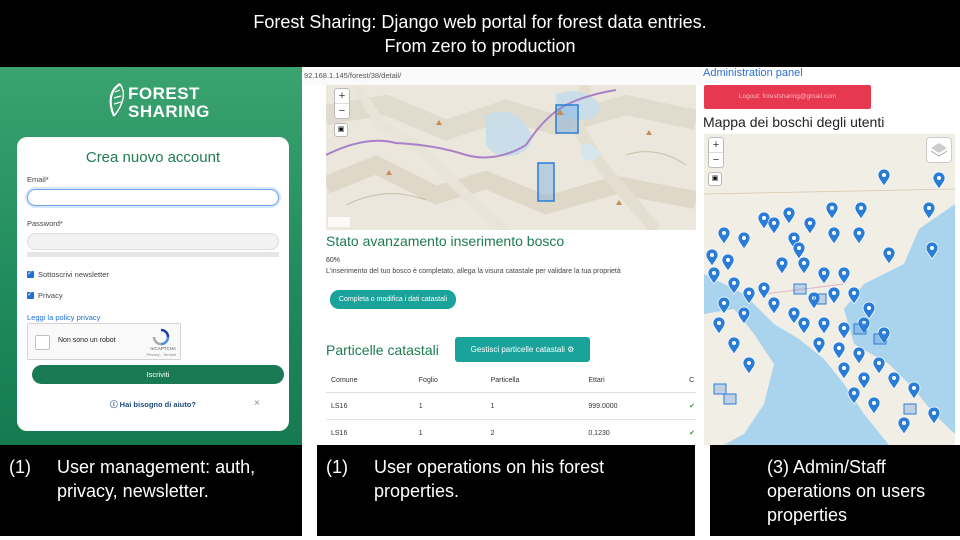 The image size is (960, 540). I want to click on progress-section-title: Stato avanzamento inserimento bosco, so click(445, 241).